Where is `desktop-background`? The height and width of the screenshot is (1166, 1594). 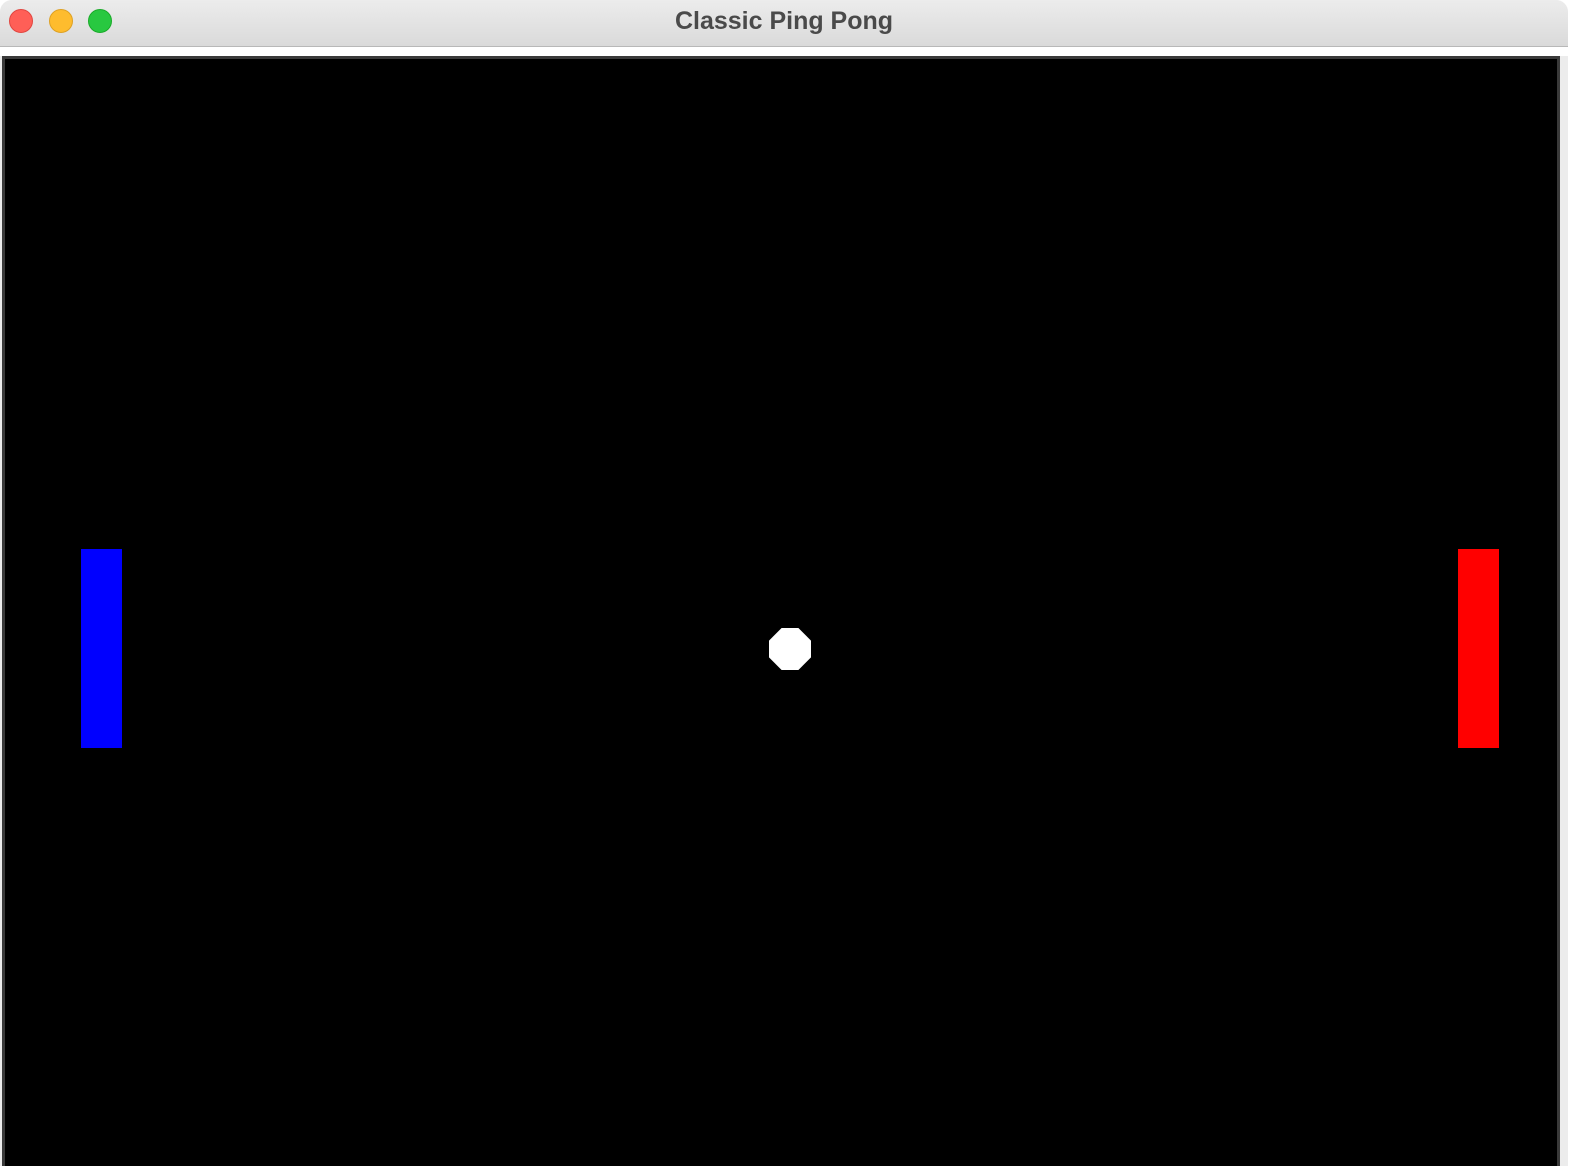 desktop-background is located at coordinates (1581, 583).